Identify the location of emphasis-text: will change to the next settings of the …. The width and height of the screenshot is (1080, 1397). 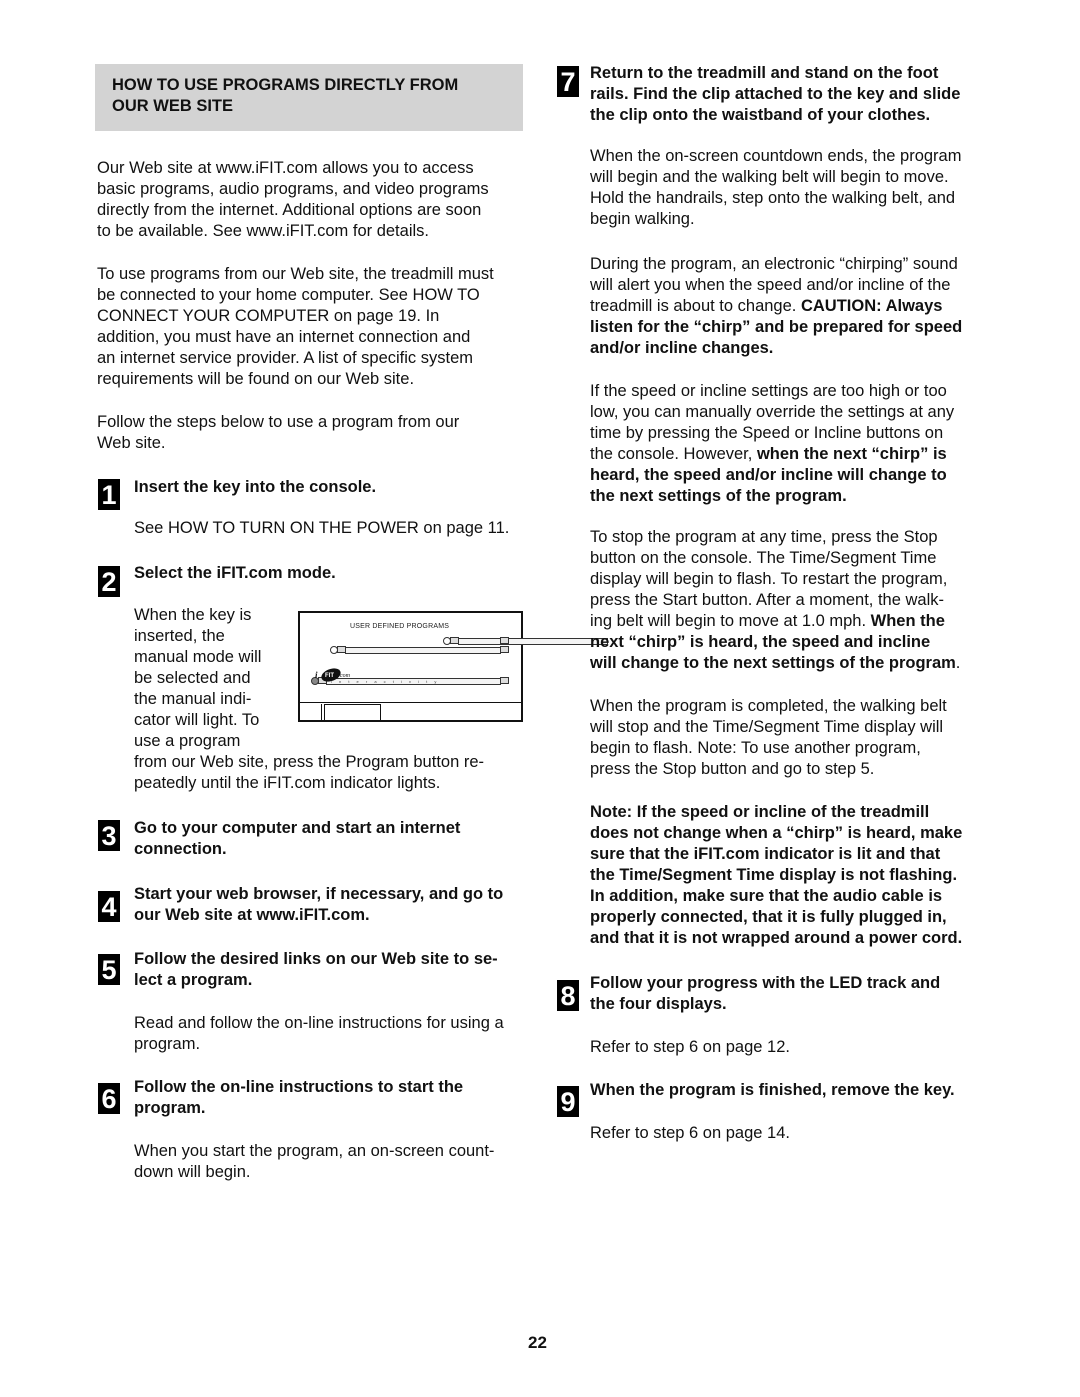
(773, 663).